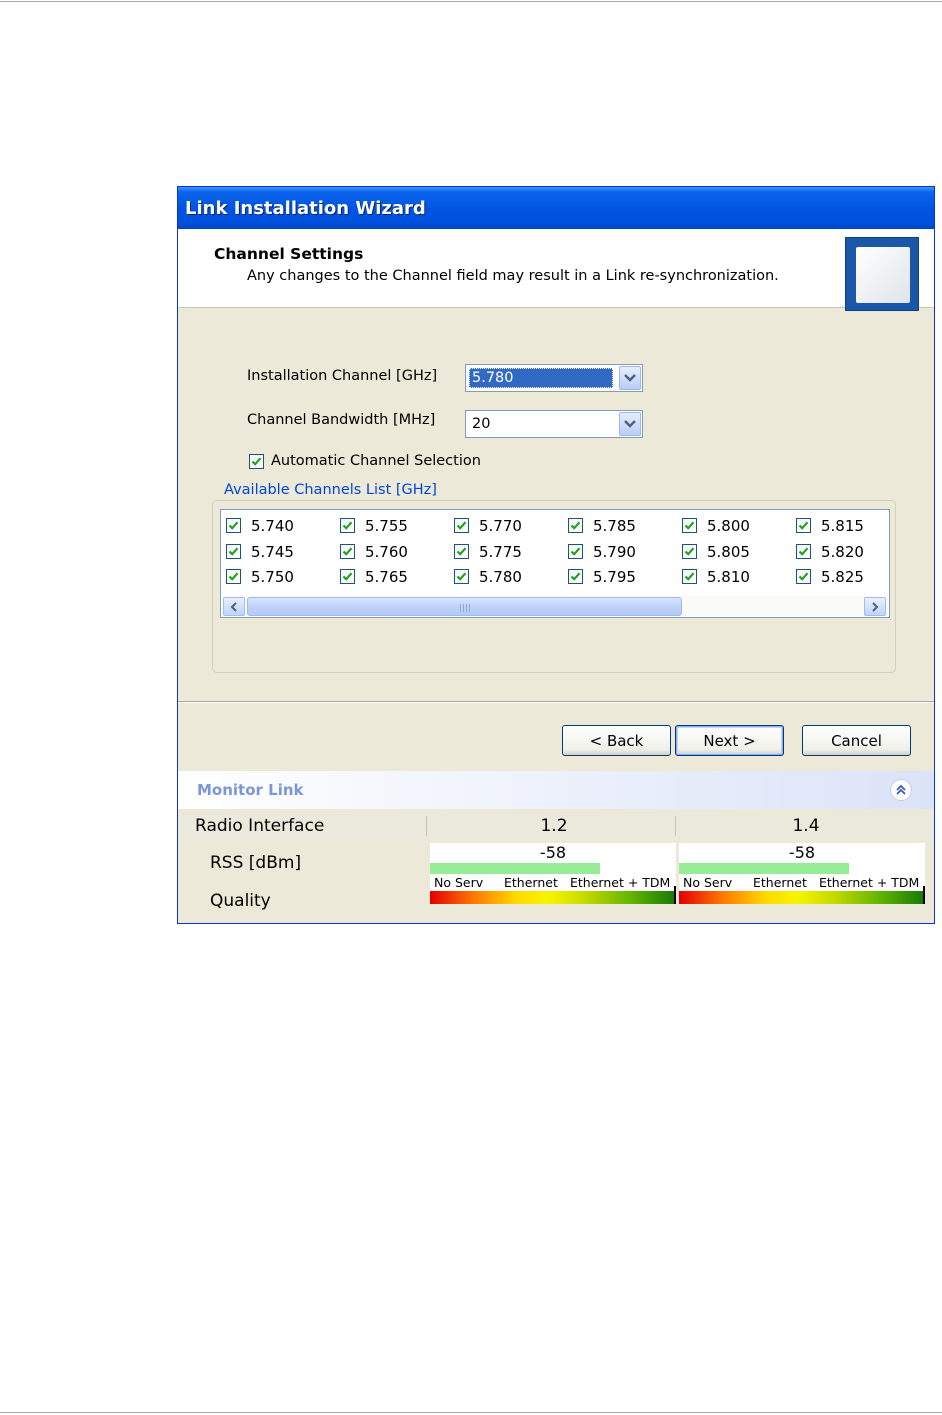 Image resolution: width=942 pixels, height=1415 pixels. I want to click on channel-label: 5.825, so click(842, 577).